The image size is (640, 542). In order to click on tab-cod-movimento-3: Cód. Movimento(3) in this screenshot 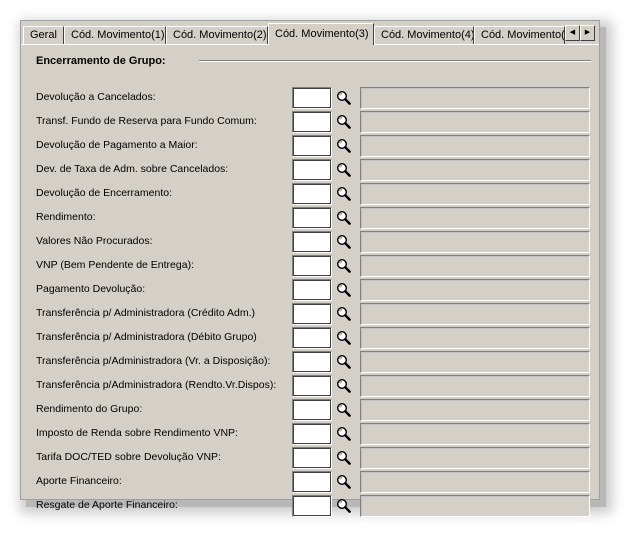, I will do `click(321, 34)`.